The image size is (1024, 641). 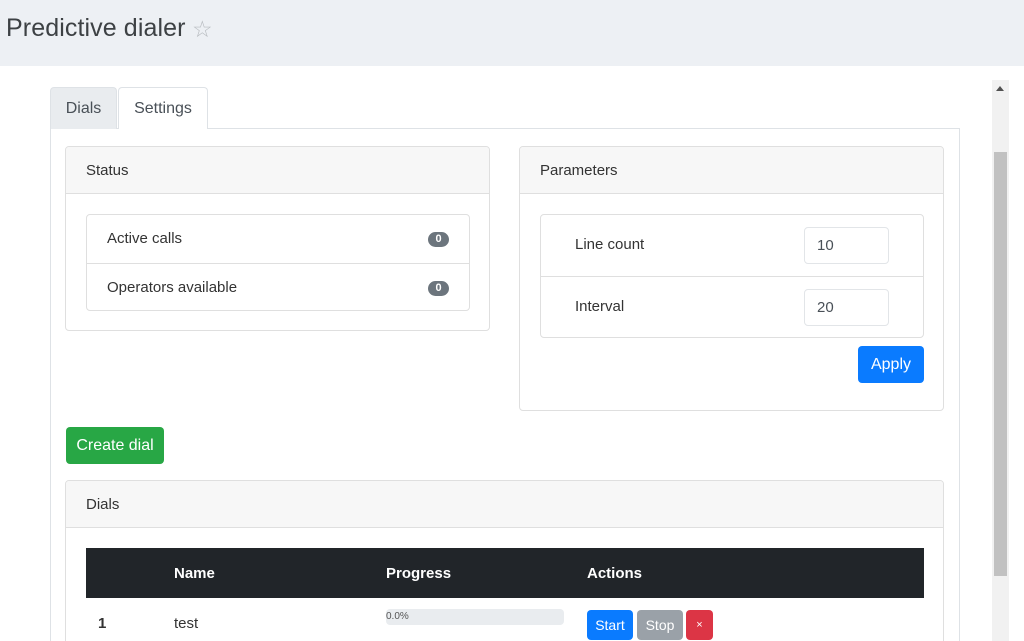 What do you see at coordinates (731, 170) in the screenshot?
I see `parameters-card-title: Parameters` at bounding box center [731, 170].